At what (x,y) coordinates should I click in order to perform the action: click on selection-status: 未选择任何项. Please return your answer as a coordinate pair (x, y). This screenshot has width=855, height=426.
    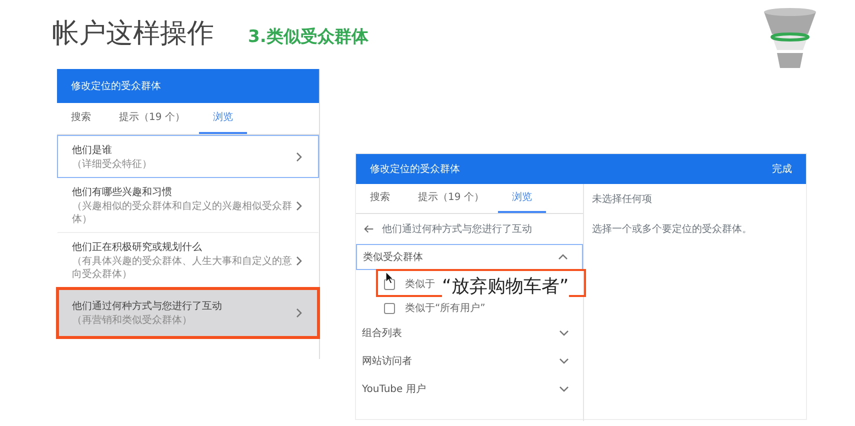
    Looking at the image, I should click on (622, 199).